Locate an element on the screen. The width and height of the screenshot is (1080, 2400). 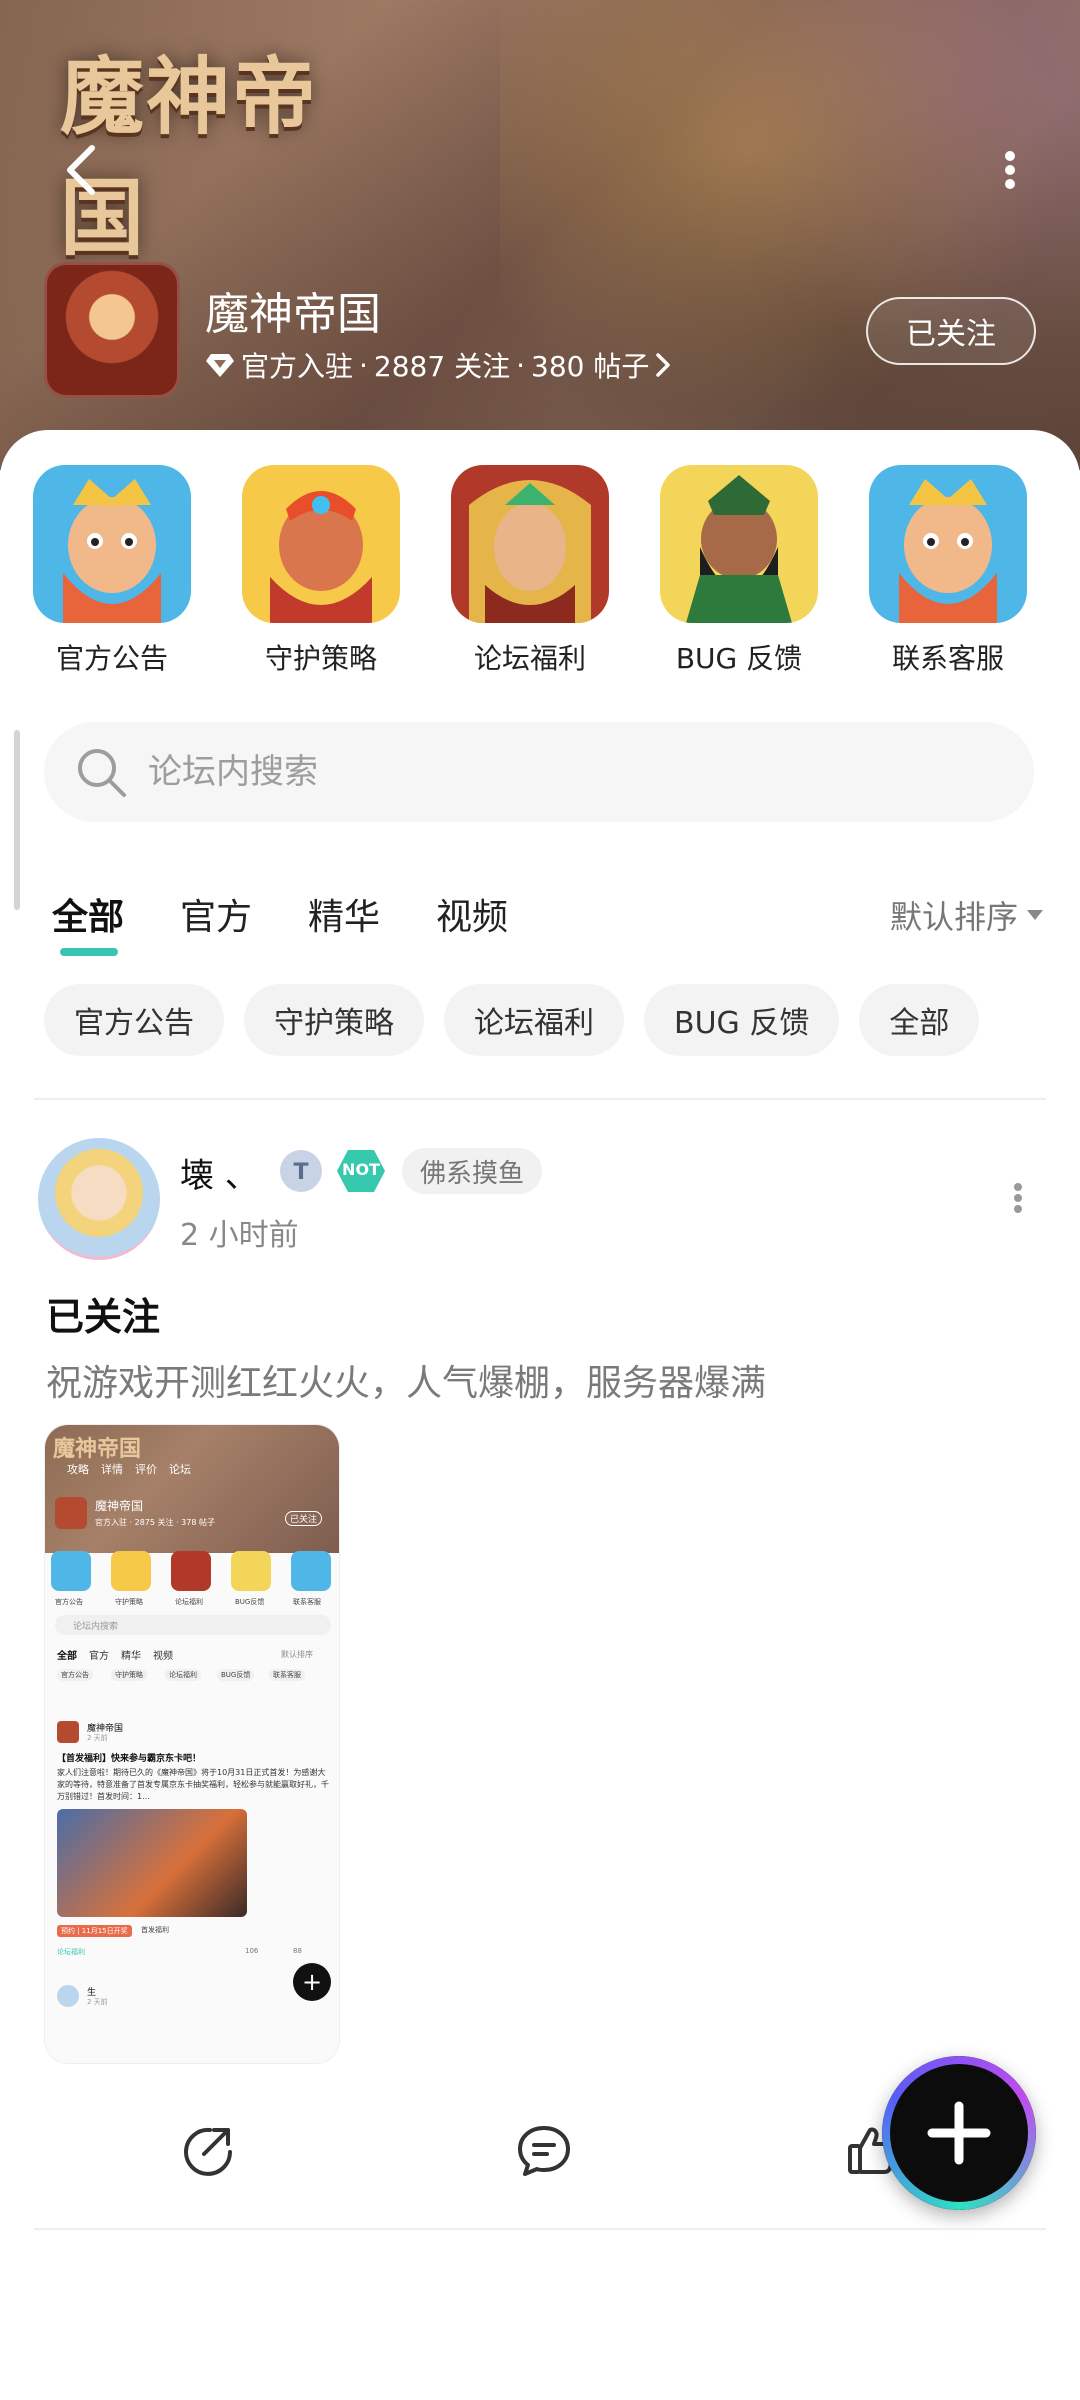
thumb-logo: 魔神帝国 is located at coordinates (97, 1449).